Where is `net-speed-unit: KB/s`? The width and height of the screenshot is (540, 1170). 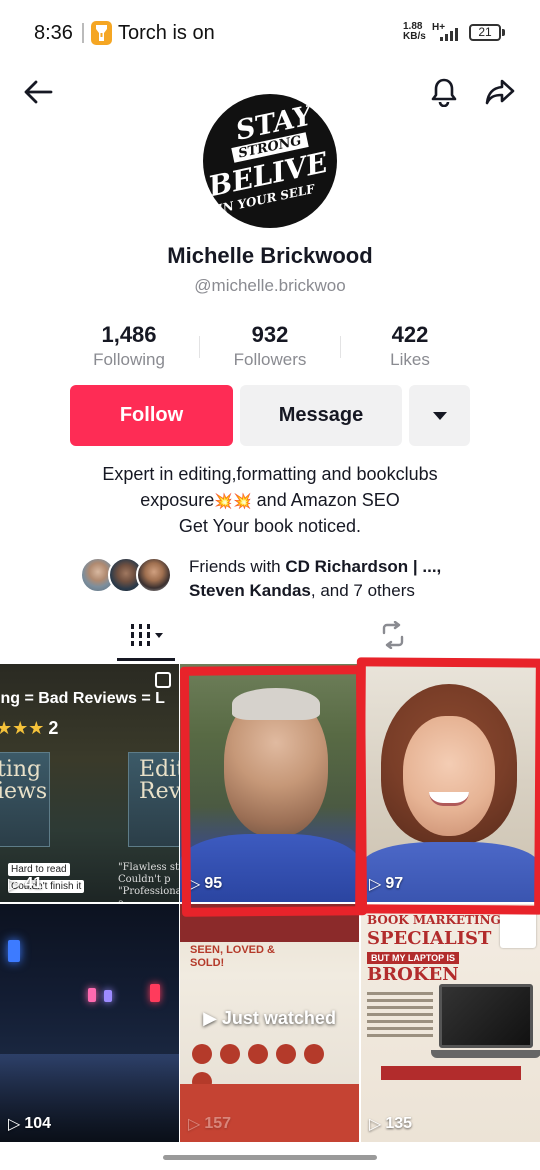 net-speed-unit: KB/s is located at coordinates (414, 36).